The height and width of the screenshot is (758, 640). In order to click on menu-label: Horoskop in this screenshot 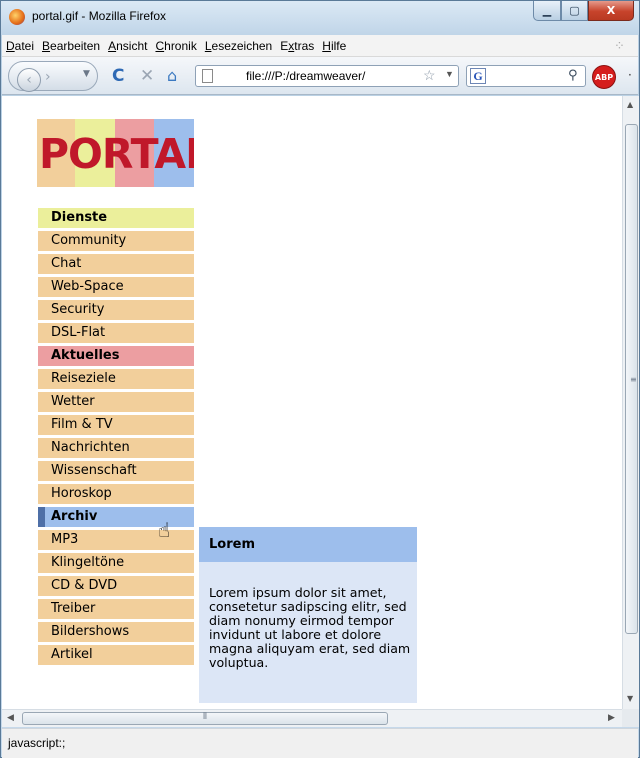, I will do `click(81, 493)`.